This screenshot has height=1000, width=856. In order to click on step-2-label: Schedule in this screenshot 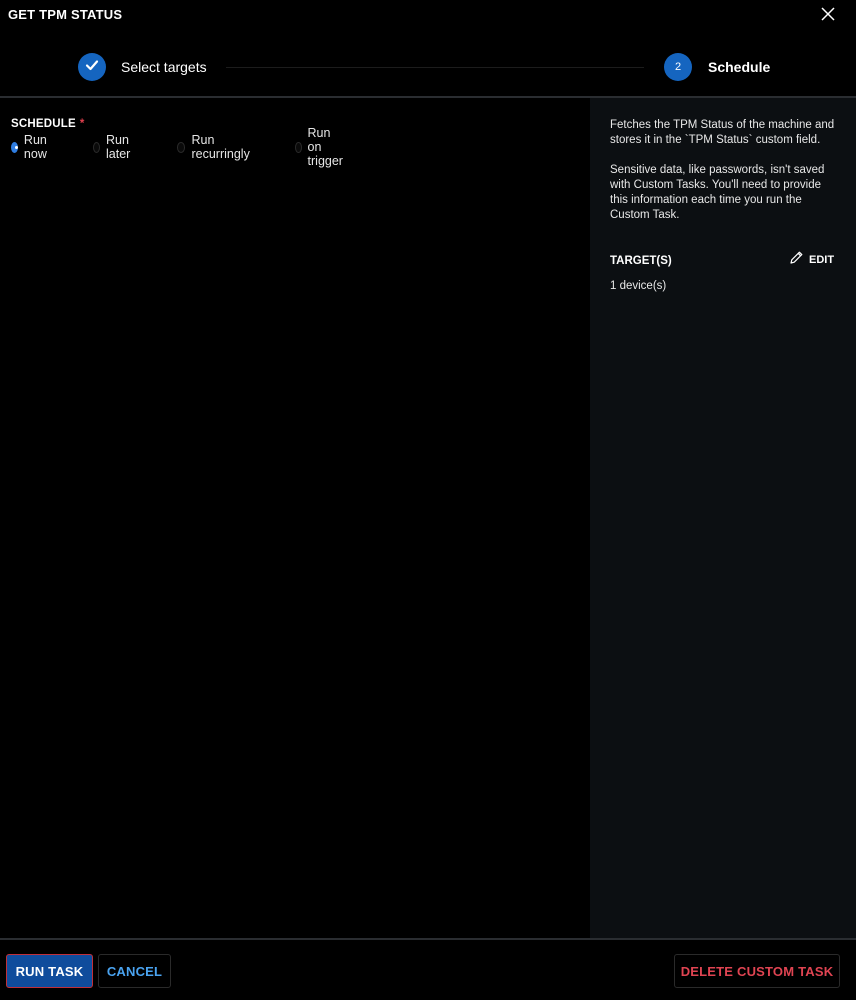, I will do `click(739, 67)`.